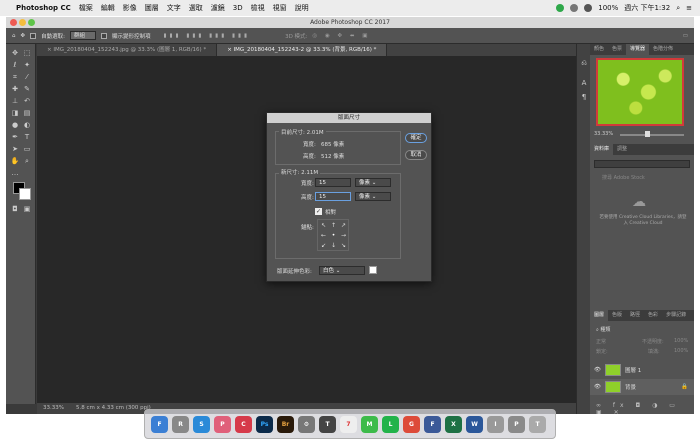 The image size is (700, 443). What do you see at coordinates (617, 49) in the screenshot?
I see `tab-swatches: 色票` at bounding box center [617, 49].